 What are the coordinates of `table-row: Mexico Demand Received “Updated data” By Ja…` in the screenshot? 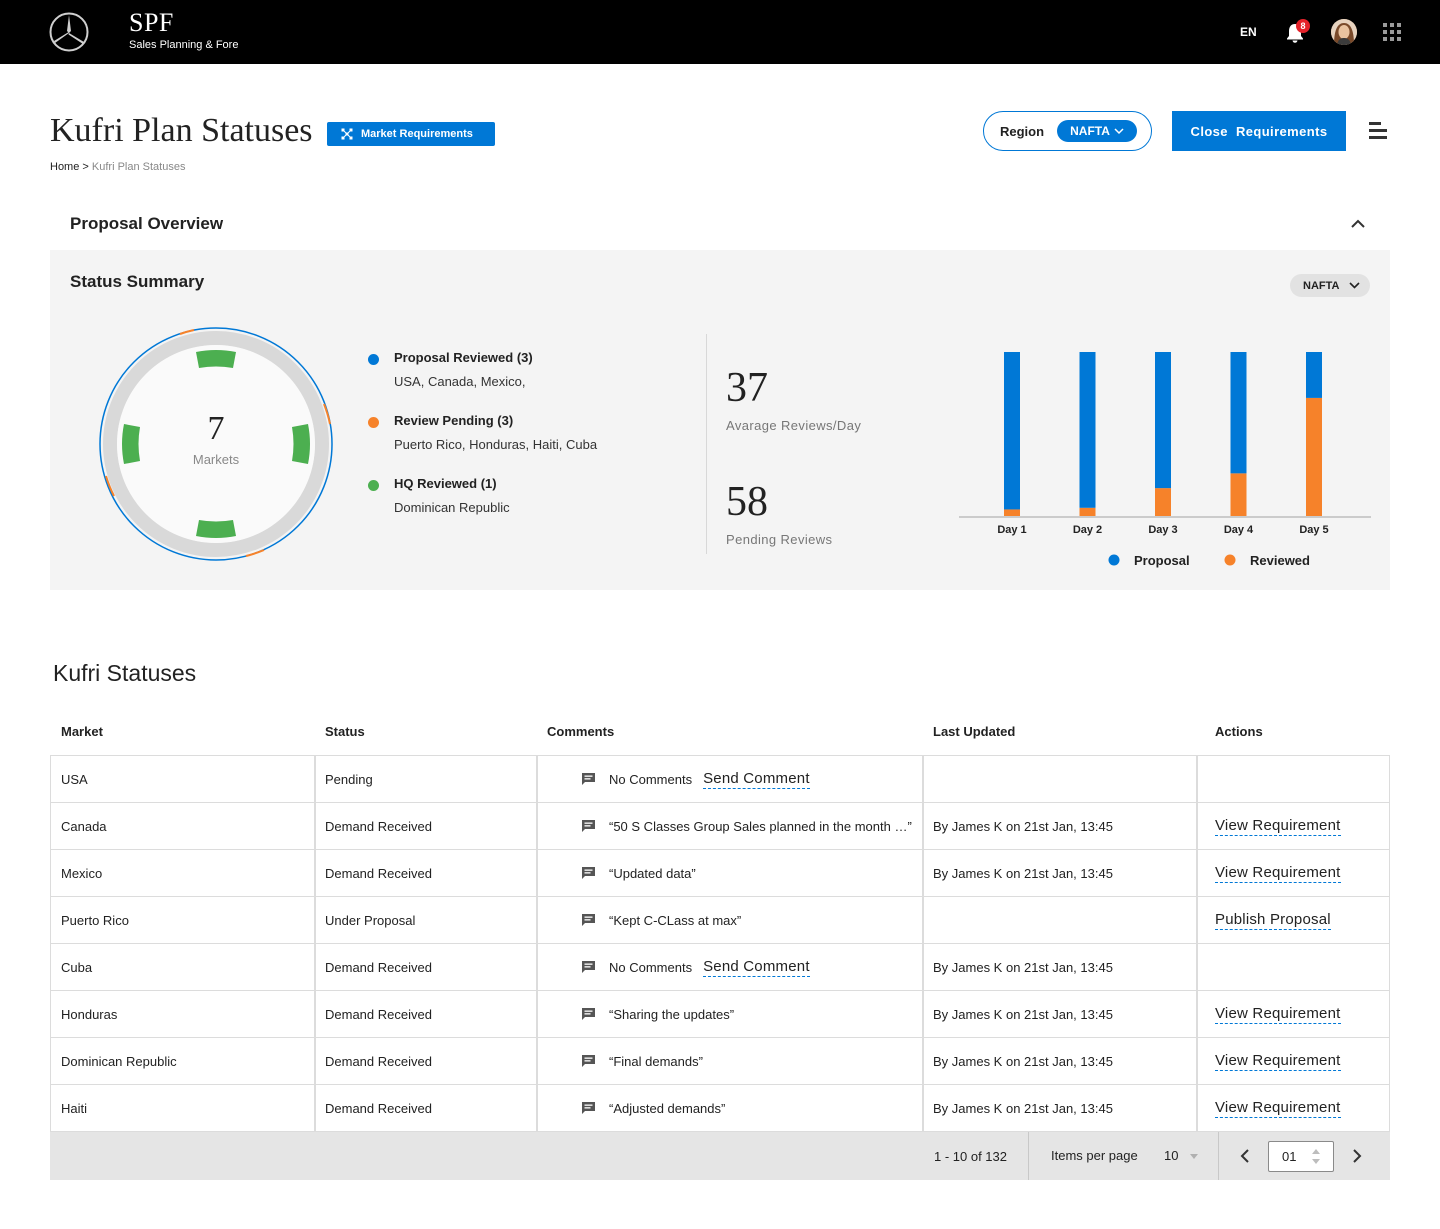 It's located at (720, 873).